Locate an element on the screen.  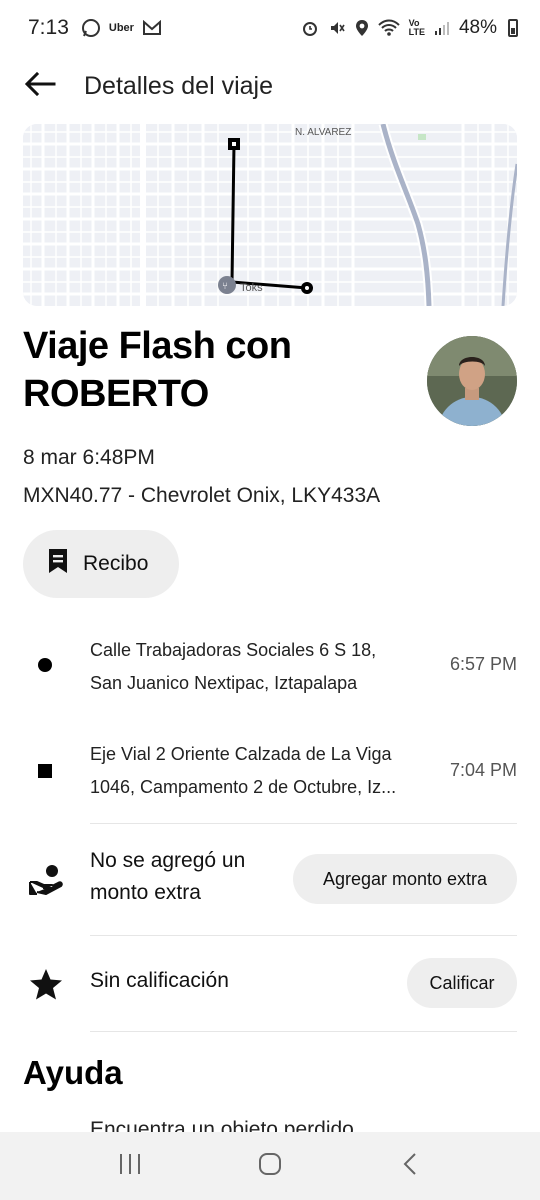
route-map: N. ALVAREZ ⑂ Toks is located at coordinates (270, 215).